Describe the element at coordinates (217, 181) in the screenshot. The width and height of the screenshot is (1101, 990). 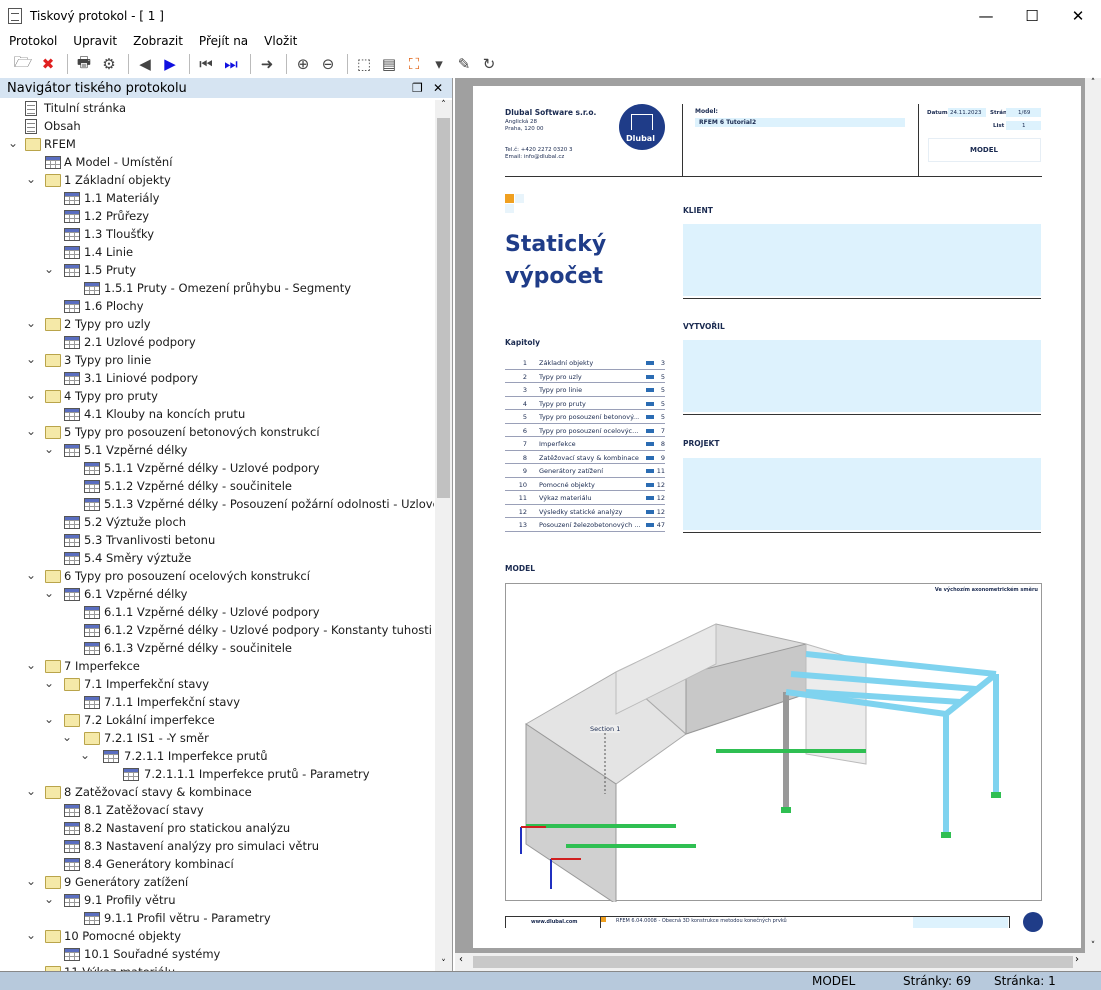
I see `tree-item: ⌄ 1 Základní objekty` at that location.